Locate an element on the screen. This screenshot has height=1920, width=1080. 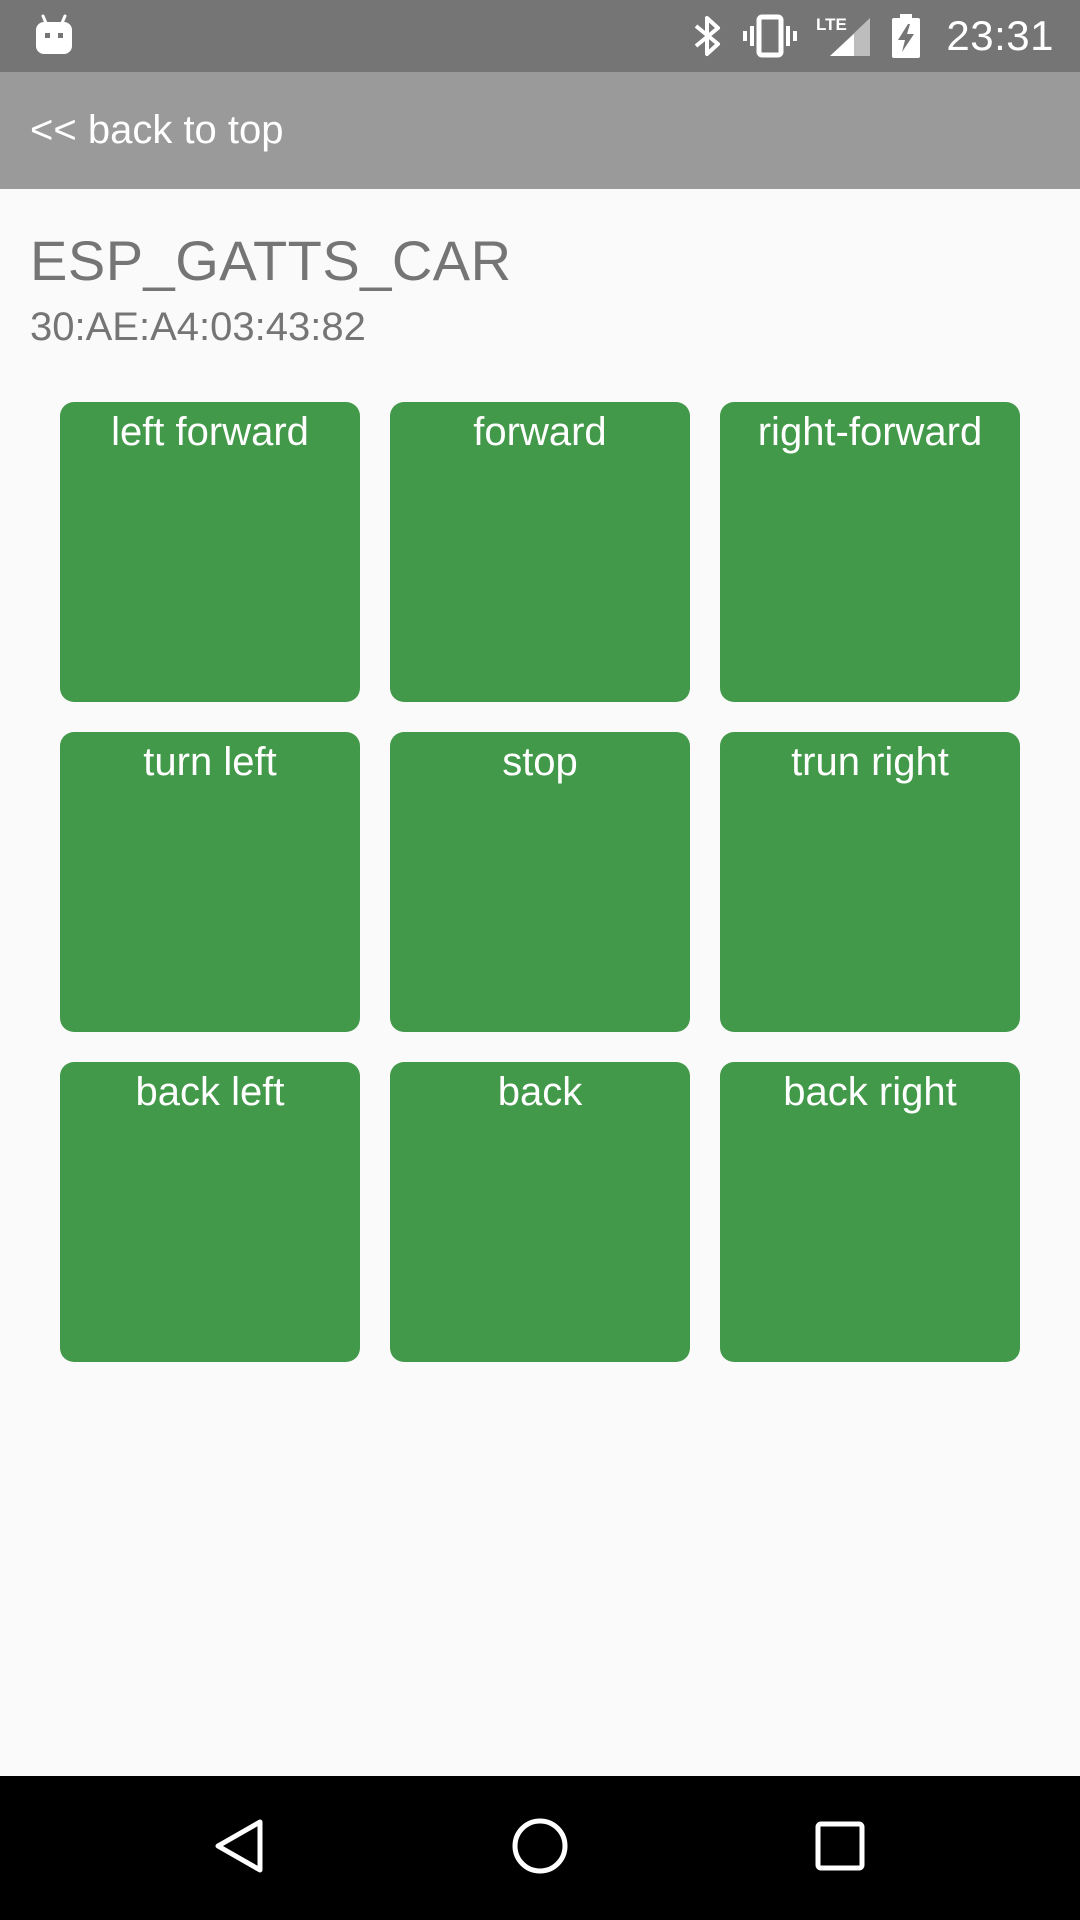
action-bar: << back to top is located at coordinates (540, 130).